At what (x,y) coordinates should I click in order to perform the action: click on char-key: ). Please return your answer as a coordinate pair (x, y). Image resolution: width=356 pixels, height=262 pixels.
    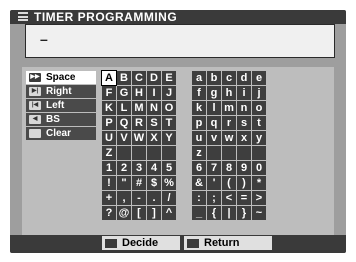
    Looking at the image, I should click on (244, 183).